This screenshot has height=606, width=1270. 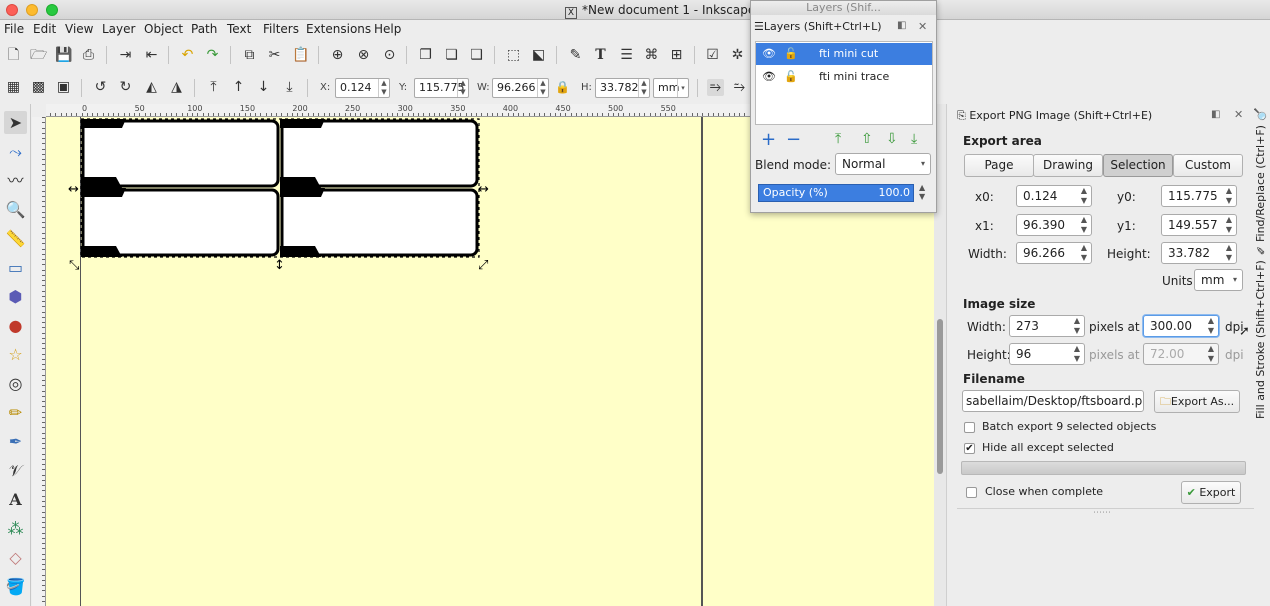 What do you see at coordinates (1047, 326) in the screenshot?
I see `image-width-input: 273 ▲ ▼` at bounding box center [1047, 326].